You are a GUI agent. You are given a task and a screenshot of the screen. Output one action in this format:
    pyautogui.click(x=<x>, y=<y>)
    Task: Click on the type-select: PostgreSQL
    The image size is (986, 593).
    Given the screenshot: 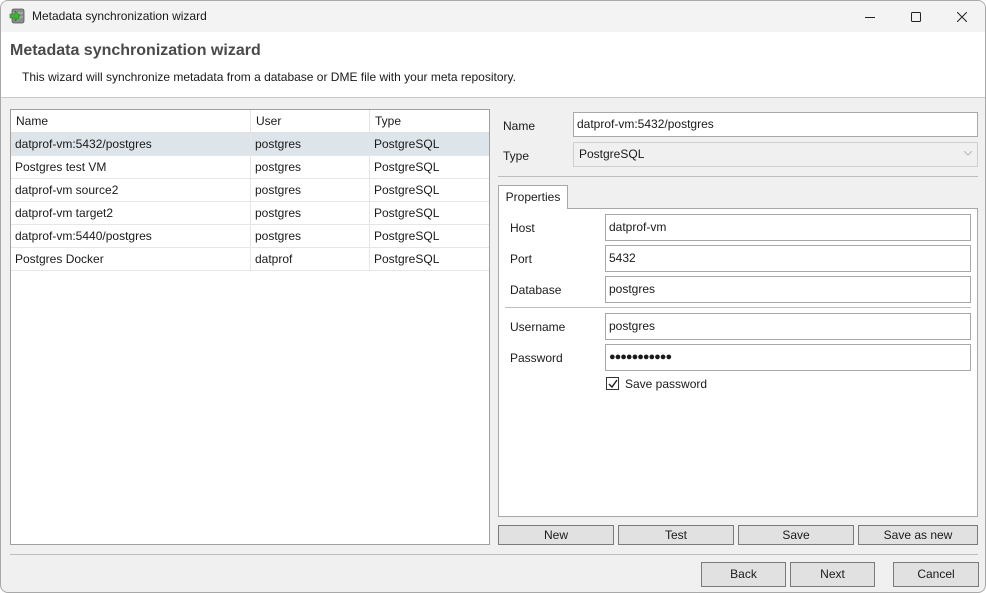 What is the action you would take?
    pyautogui.click(x=775, y=154)
    